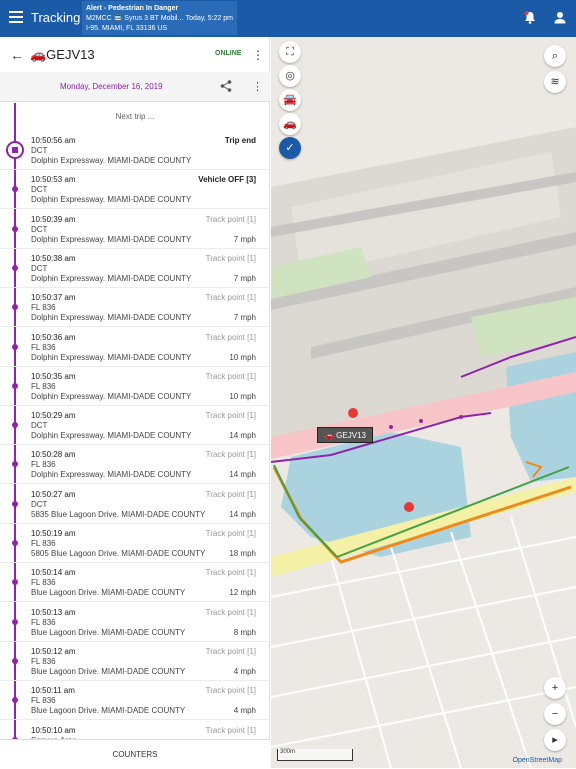 The image size is (576, 769). What do you see at coordinates (135, 753) in the screenshot?
I see `counters-button: COUNTERS` at bounding box center [135, 753].